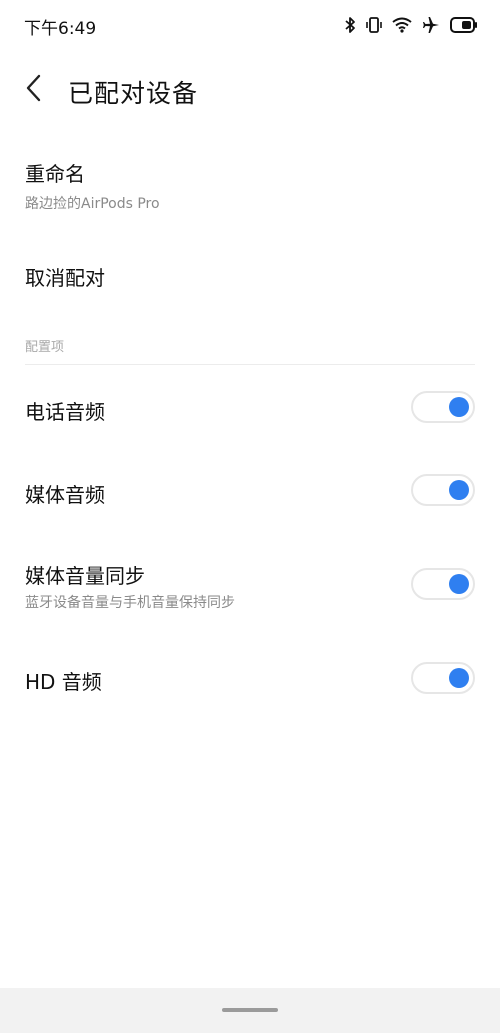 The width and height of the screenshot is (500, 1033). I want to click on phone-audio-toggle, so click(443, 407).